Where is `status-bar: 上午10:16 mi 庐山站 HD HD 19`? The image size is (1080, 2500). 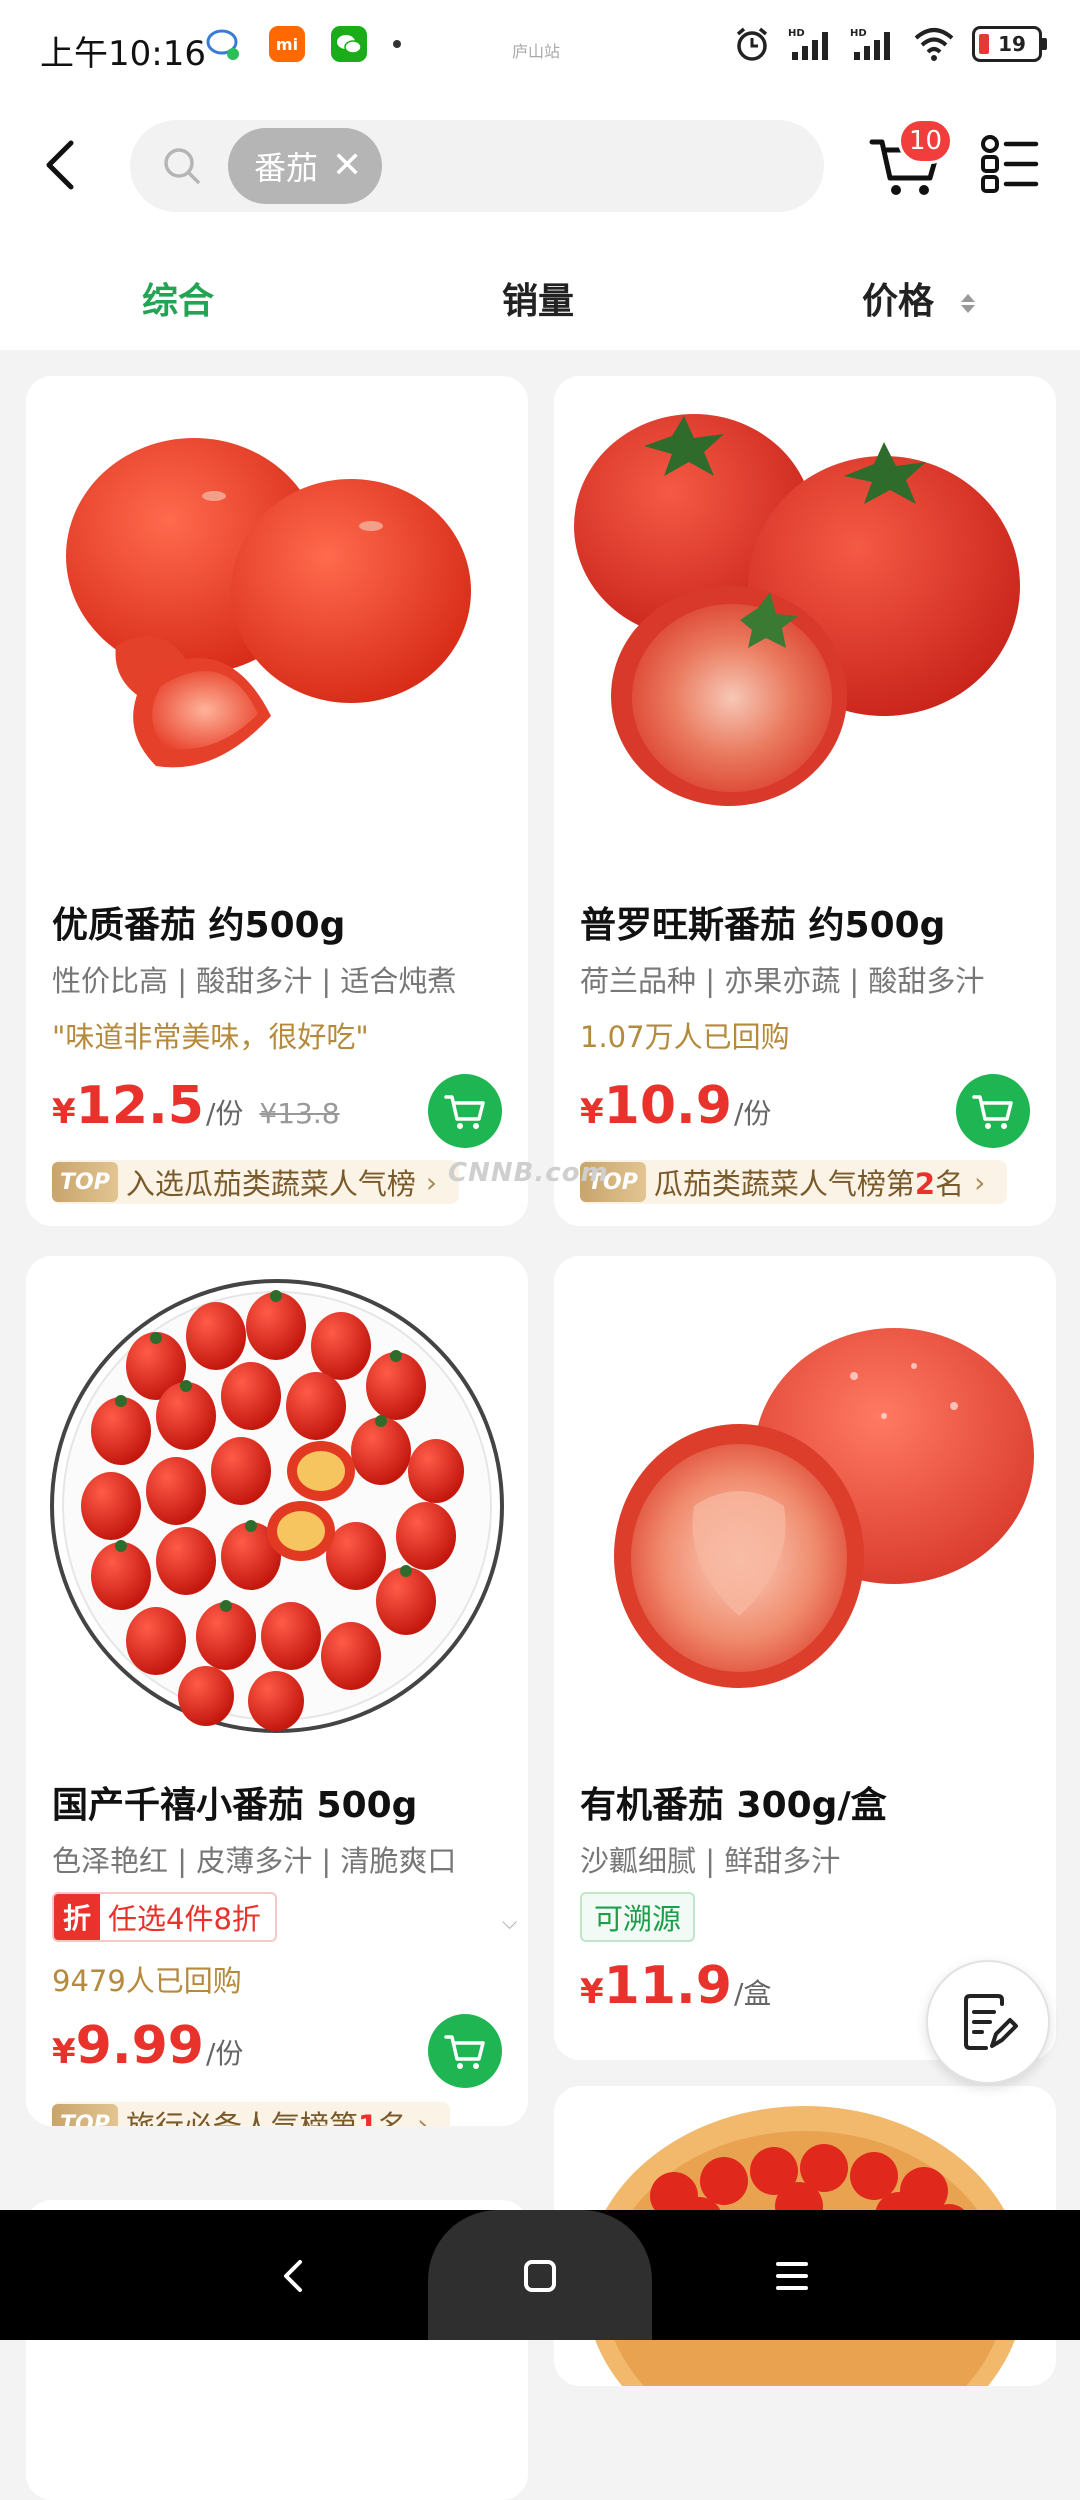 status-bar: 上午10:16 mi 庐山站 HD HD 19 is located at coordinates (540, 50).